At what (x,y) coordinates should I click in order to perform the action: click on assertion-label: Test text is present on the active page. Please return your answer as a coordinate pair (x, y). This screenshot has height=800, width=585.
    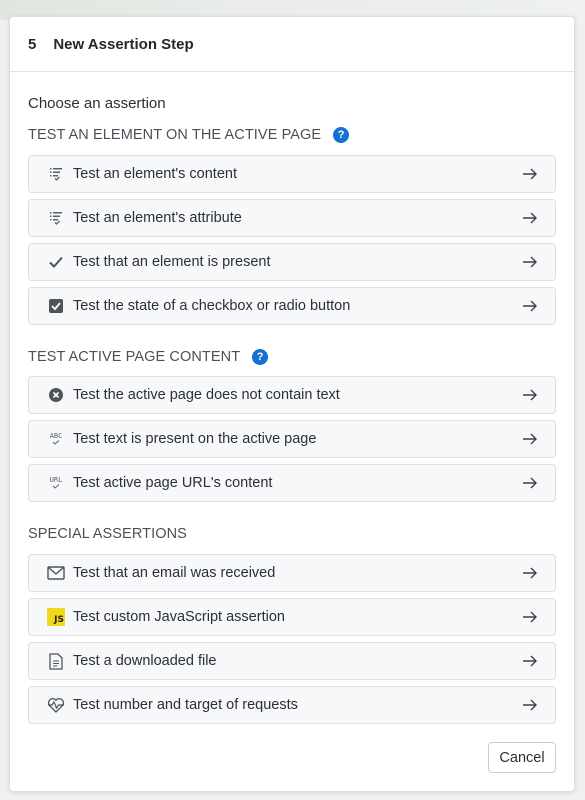
    Looking at the image, I should click on (195, 439).